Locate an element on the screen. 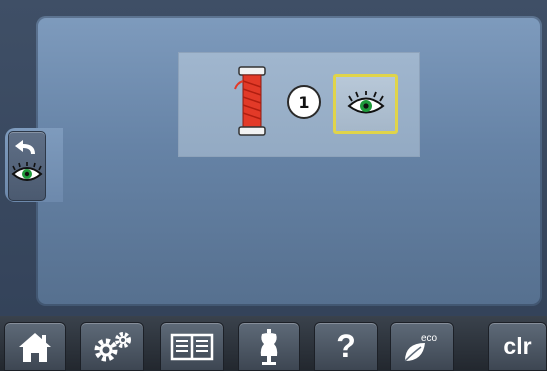 This screenshot has height=371, width=547. dress-form-icon is located at coordinates (269, 346).